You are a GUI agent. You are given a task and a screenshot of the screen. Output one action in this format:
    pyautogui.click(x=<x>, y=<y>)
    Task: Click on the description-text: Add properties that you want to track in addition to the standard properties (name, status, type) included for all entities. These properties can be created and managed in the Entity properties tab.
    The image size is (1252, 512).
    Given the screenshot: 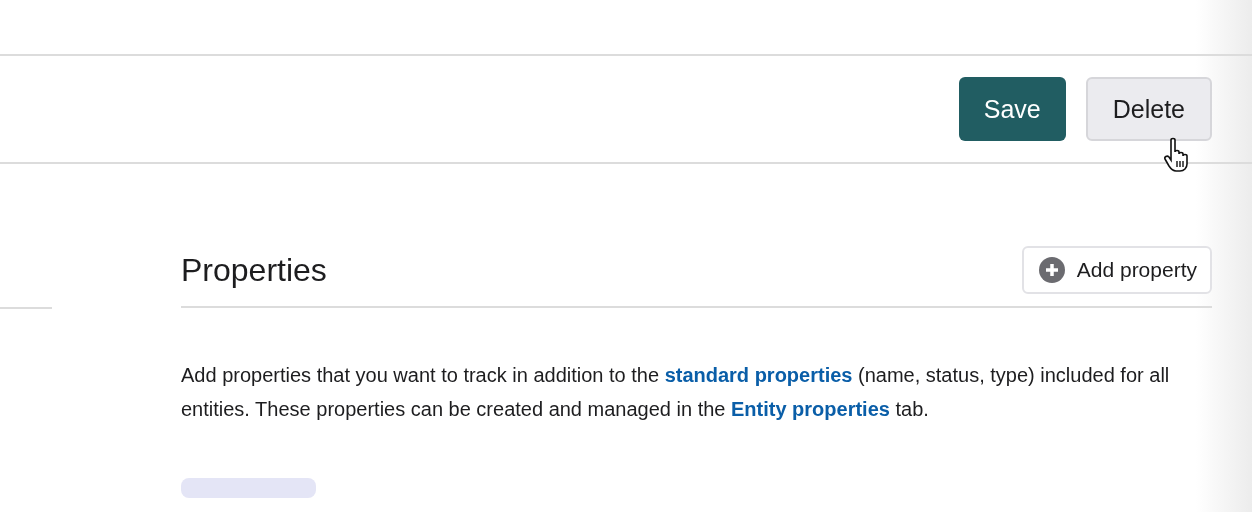 What is the action you would take?
    pyautogui.click(x=676, y=392)
    